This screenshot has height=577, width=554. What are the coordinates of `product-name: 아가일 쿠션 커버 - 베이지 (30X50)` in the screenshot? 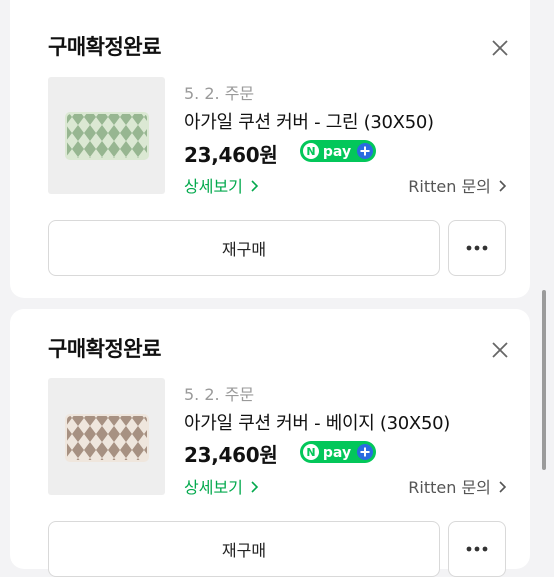 It's located at (317, 422).